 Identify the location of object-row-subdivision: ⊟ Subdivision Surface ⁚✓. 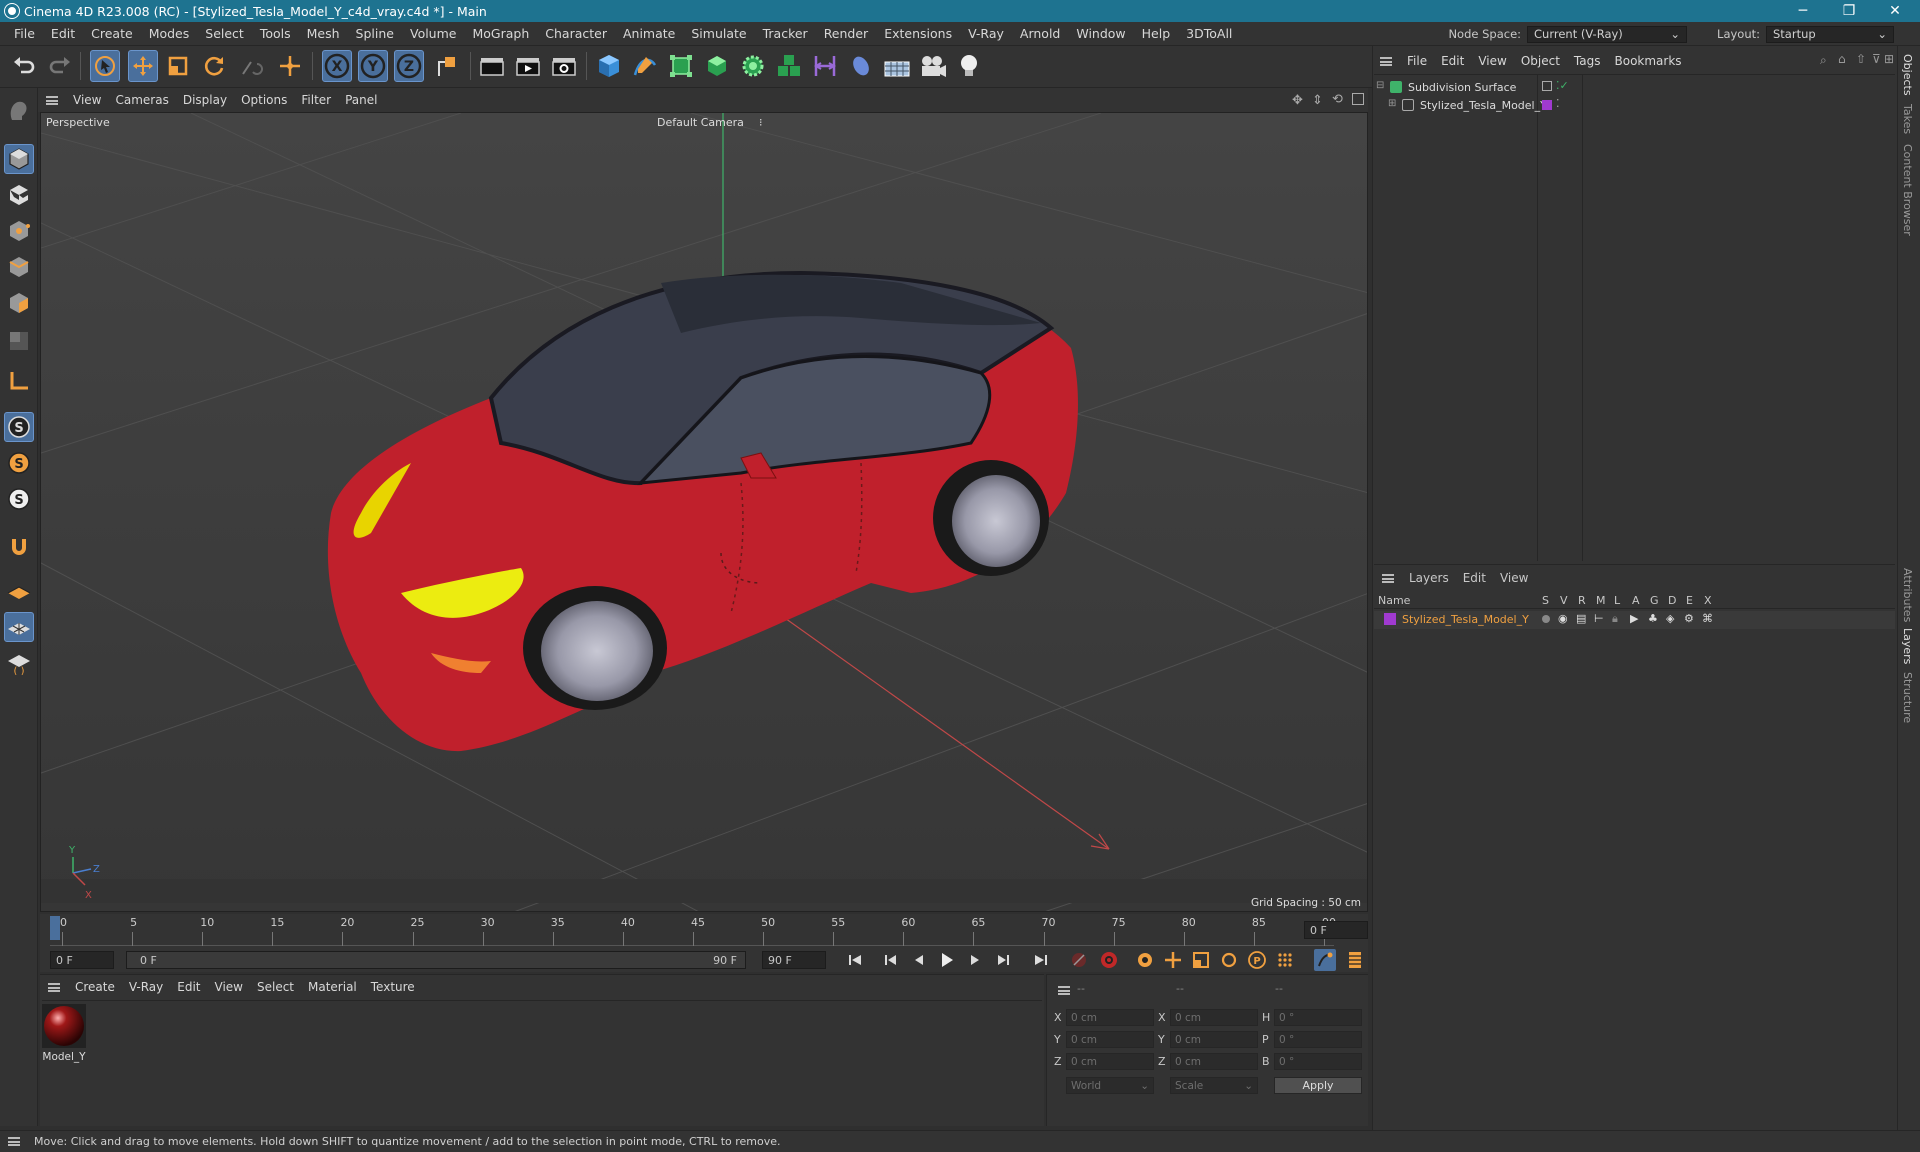
(1634, 88).